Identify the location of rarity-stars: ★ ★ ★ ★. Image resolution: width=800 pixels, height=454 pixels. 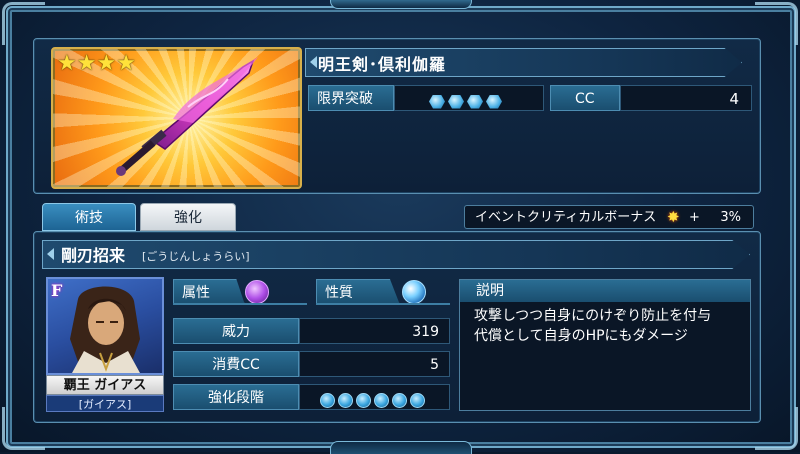
(96, 64).